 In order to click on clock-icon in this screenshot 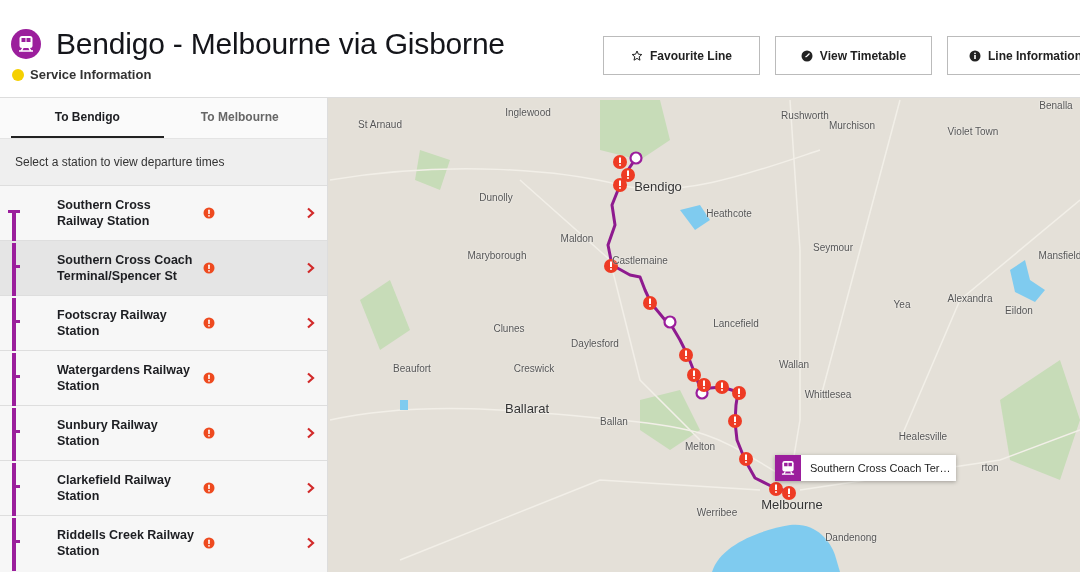, I will do `click(806, 55)`.